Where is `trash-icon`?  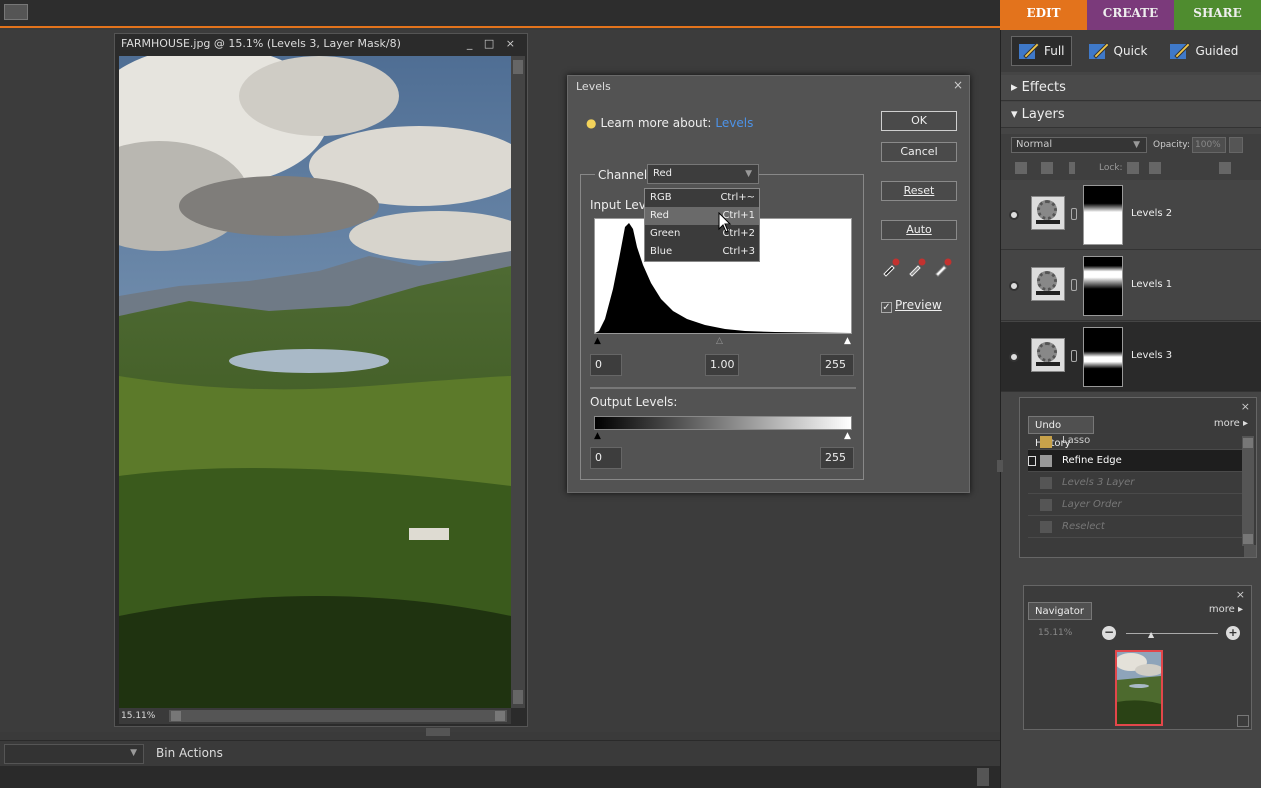
trash-icon is located at coordinates (1225, 168).